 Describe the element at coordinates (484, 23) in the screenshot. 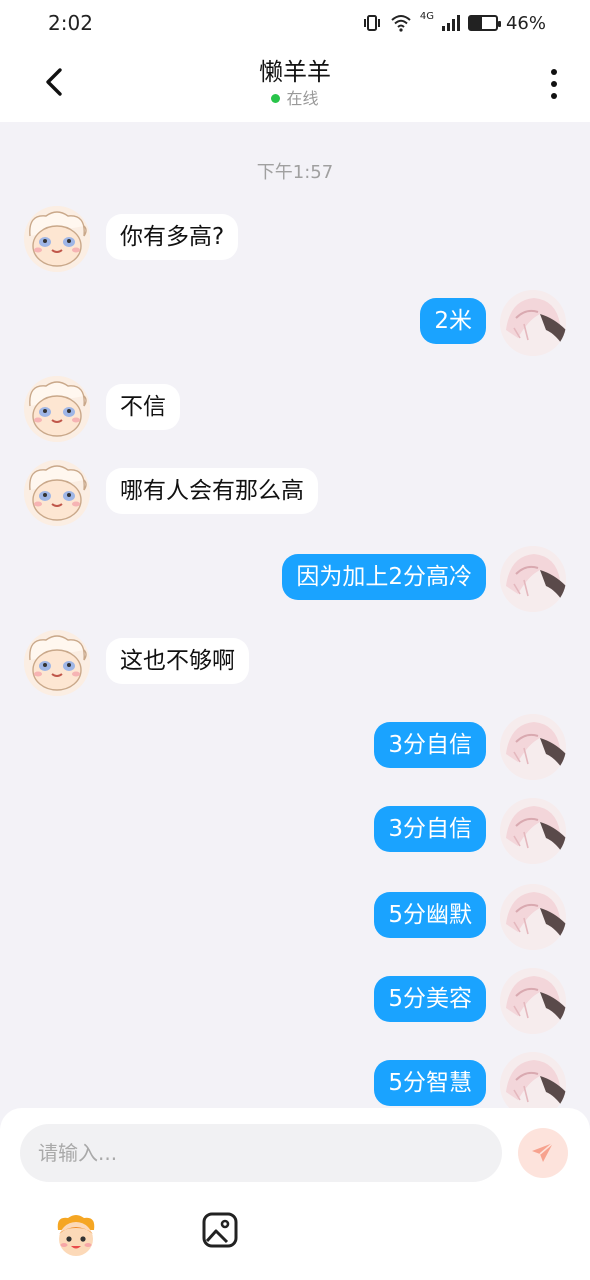

I see `battery-icon` at that location.